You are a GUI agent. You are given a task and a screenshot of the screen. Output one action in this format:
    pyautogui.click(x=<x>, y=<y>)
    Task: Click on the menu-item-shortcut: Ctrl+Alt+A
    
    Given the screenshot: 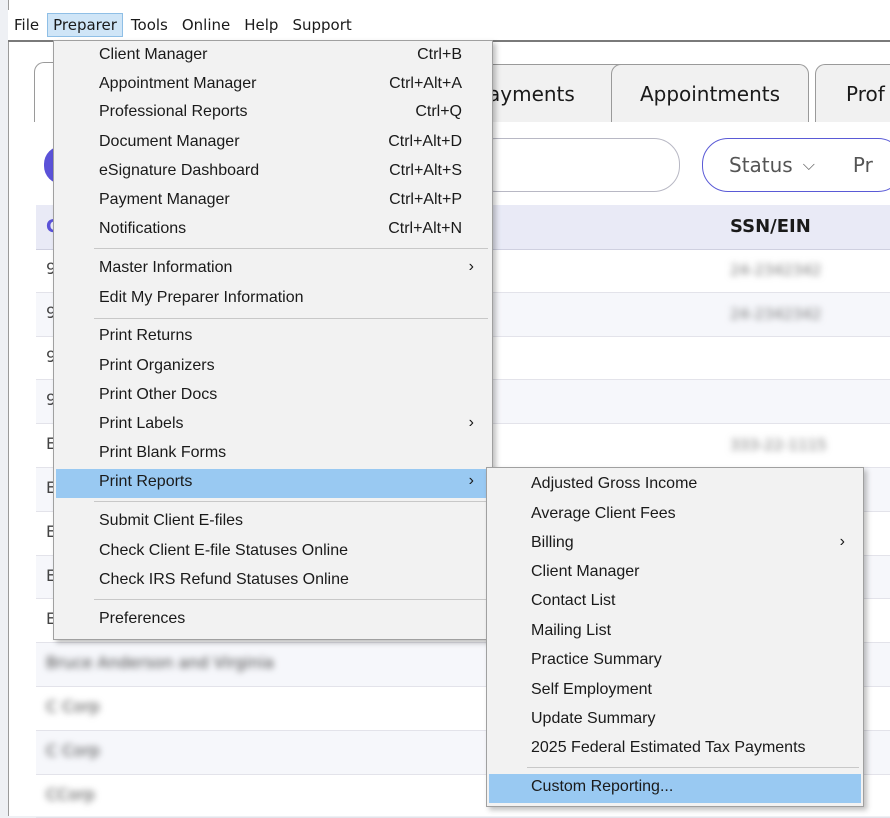 What is the action you would take?
    pyautogui.click(x=425, y=83)
    